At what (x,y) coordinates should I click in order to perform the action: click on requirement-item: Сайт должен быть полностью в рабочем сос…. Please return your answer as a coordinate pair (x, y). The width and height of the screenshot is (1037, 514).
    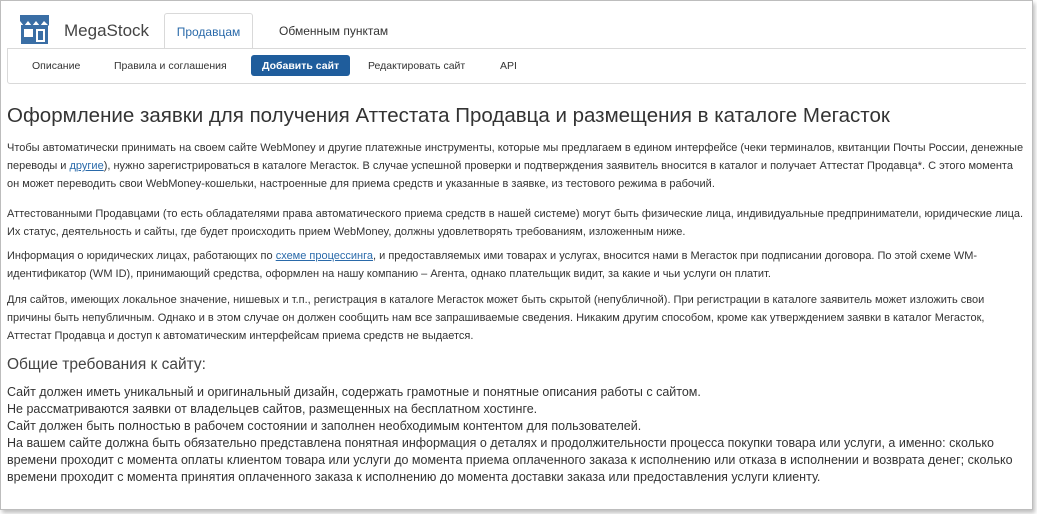
    Looking at the image, I should click on (324, 426).